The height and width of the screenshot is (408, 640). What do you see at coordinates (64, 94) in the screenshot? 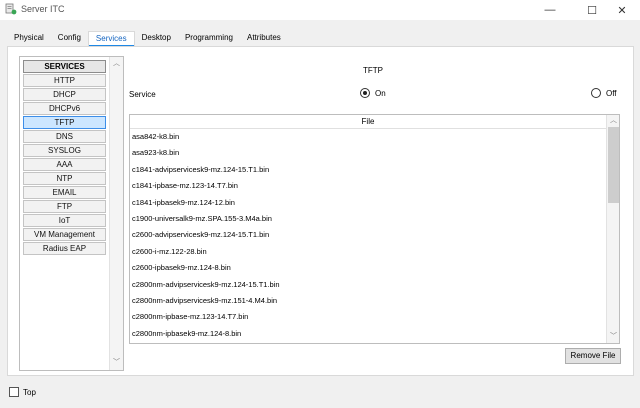
I see `service-item-dhcp: DHCP` at bounding box center [64, 94].